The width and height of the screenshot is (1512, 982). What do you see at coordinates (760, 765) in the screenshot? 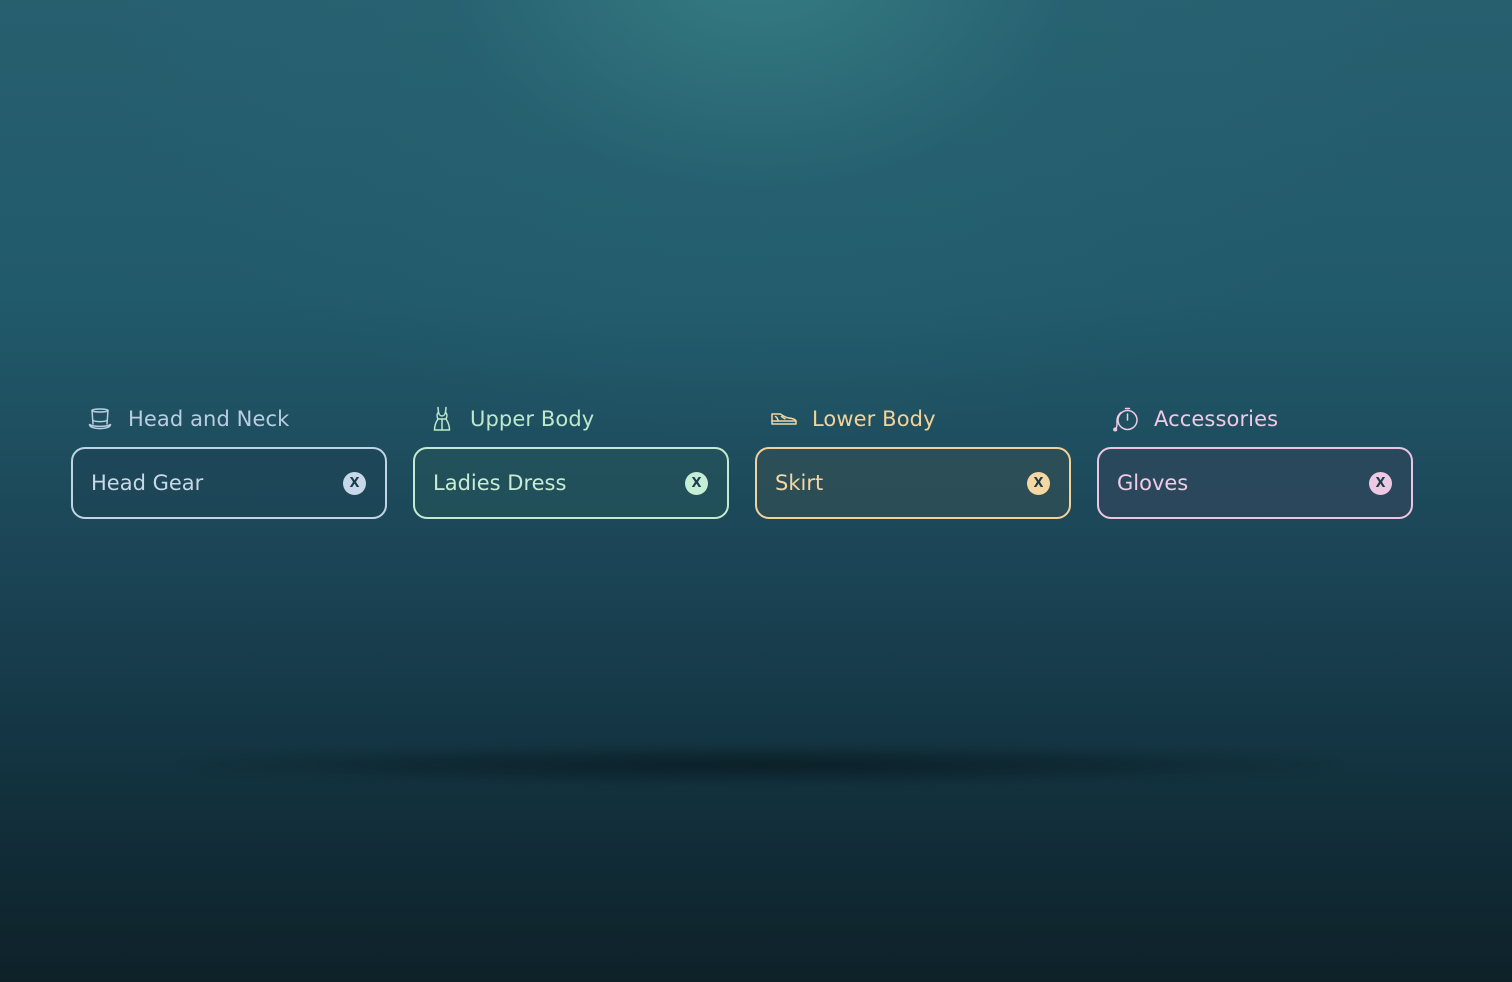
I see `floor-shadow` at bounding box center [760, 765].